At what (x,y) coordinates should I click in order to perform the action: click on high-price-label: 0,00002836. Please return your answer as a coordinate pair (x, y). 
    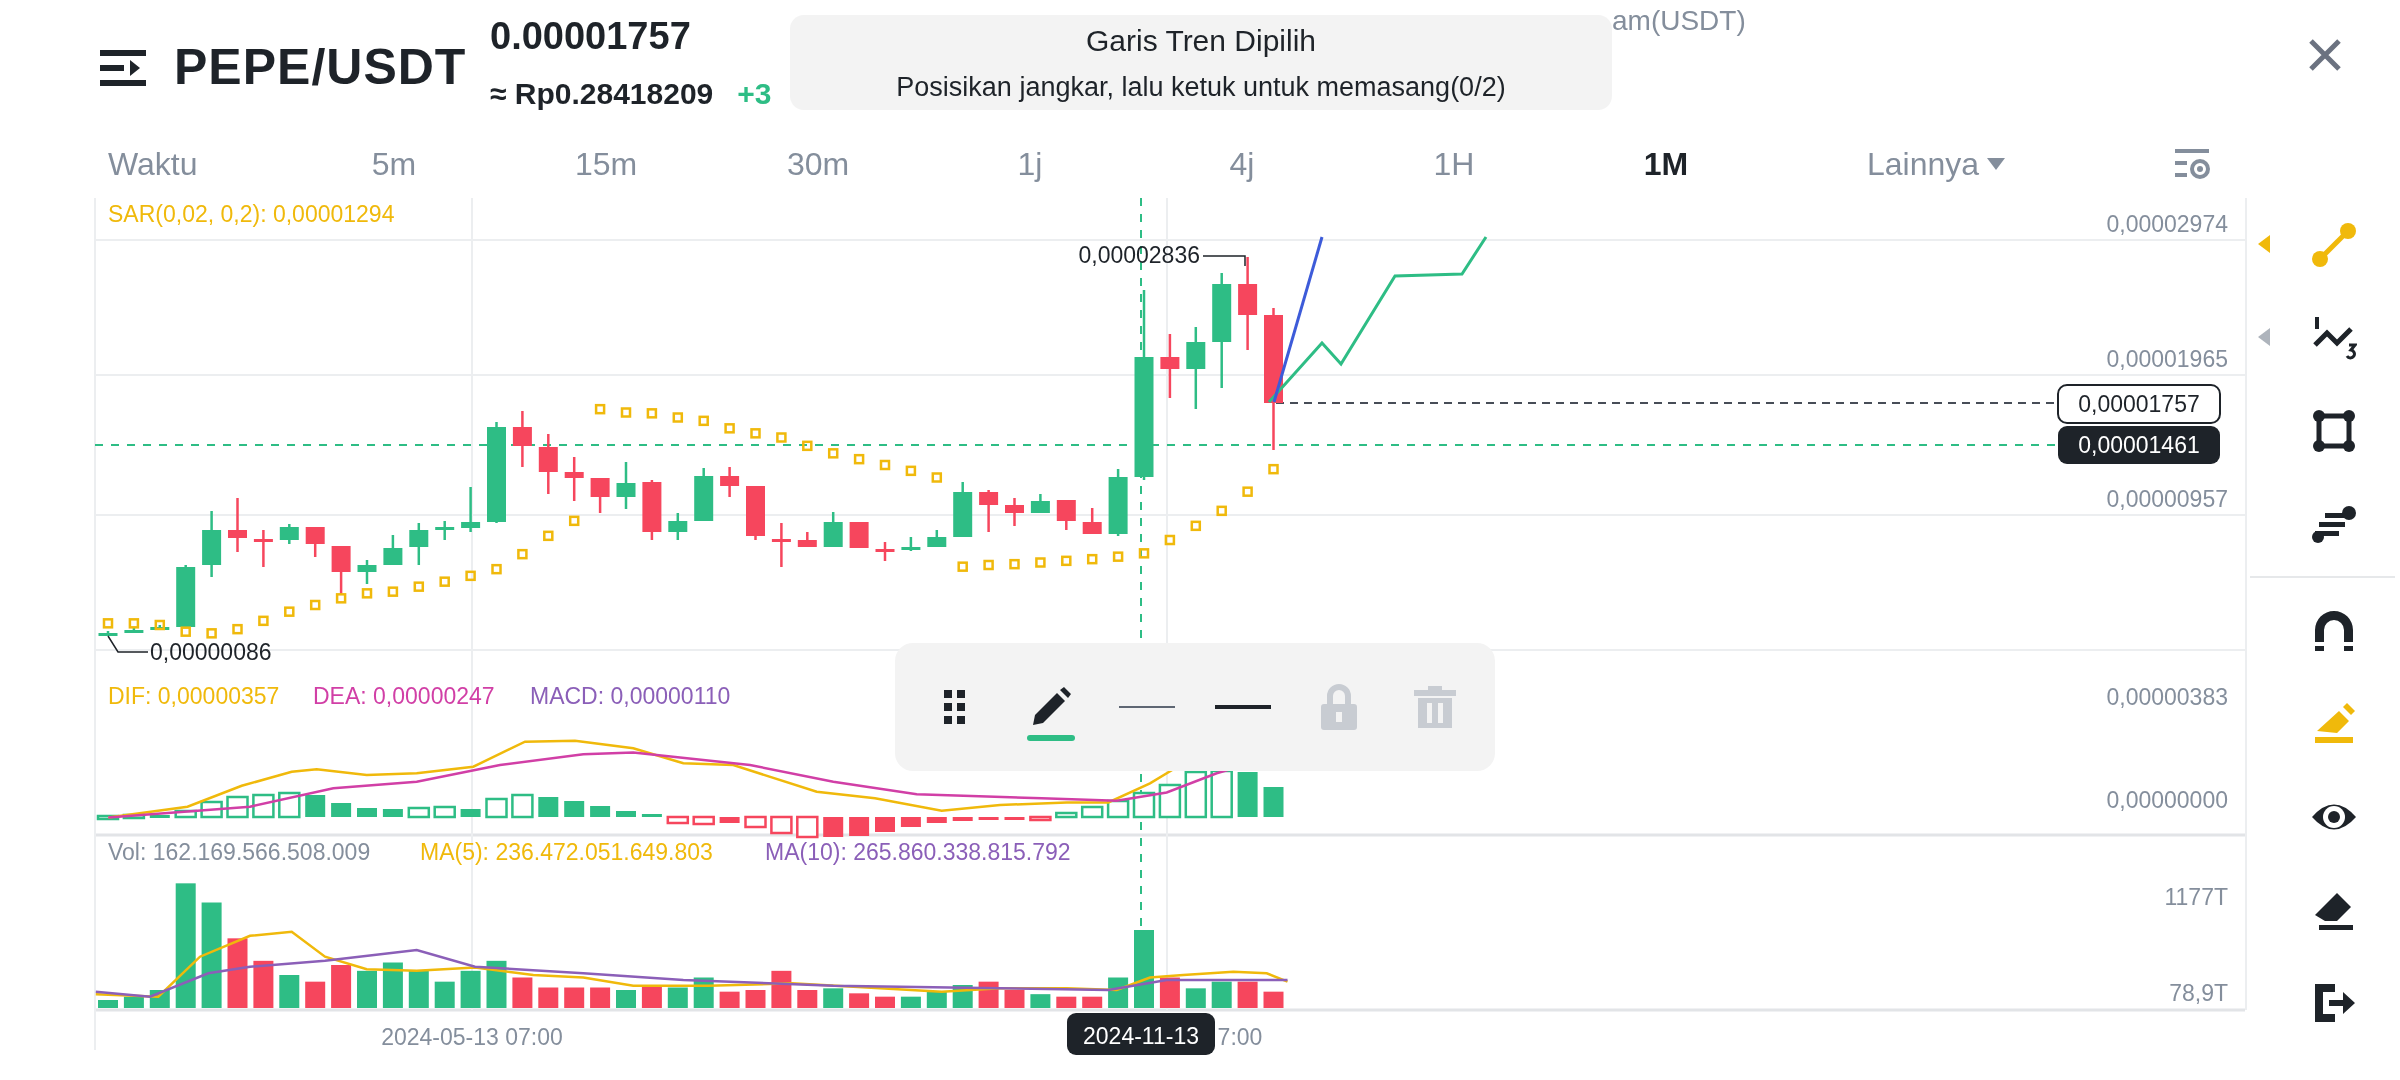
    Looking at the image, I should click on (1139, 255).